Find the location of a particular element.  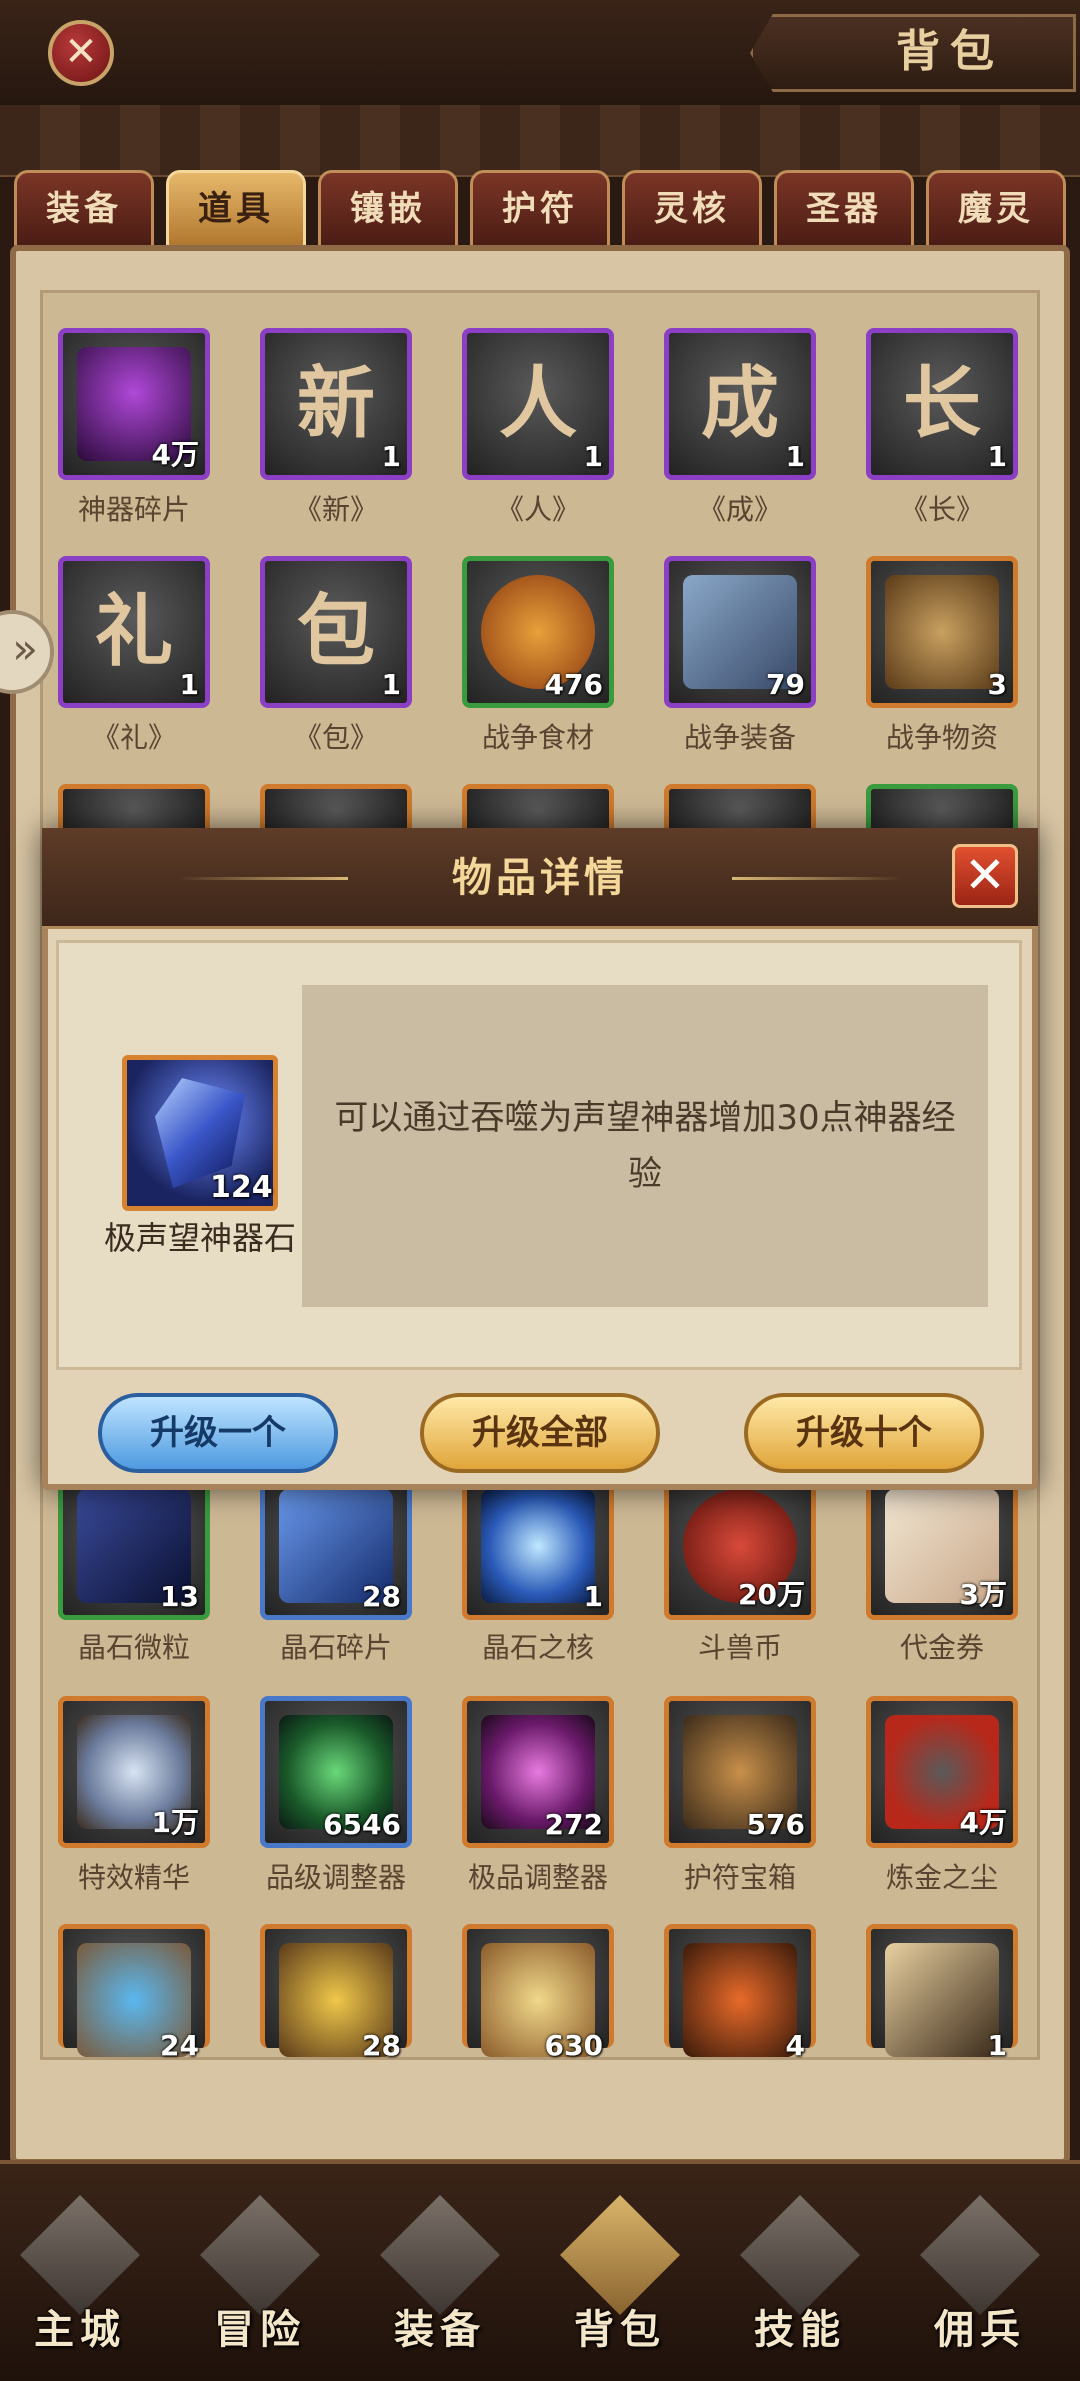

item-slot: 1万 is located at coordinates (134, 1772).